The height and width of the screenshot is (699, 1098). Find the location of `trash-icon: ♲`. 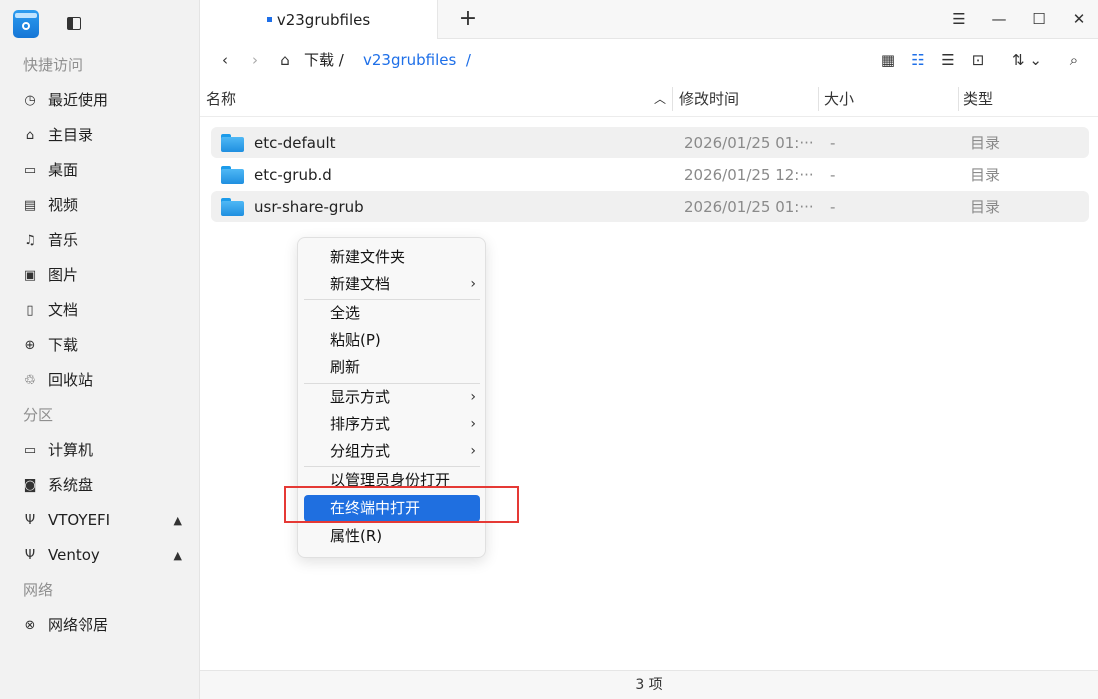

trash-icon: ♲ is located at coordinates (30, 380).